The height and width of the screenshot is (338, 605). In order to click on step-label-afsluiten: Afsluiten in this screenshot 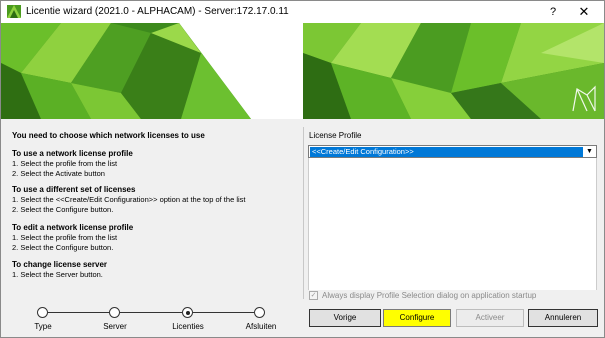, I will do `click(261, 326)`.